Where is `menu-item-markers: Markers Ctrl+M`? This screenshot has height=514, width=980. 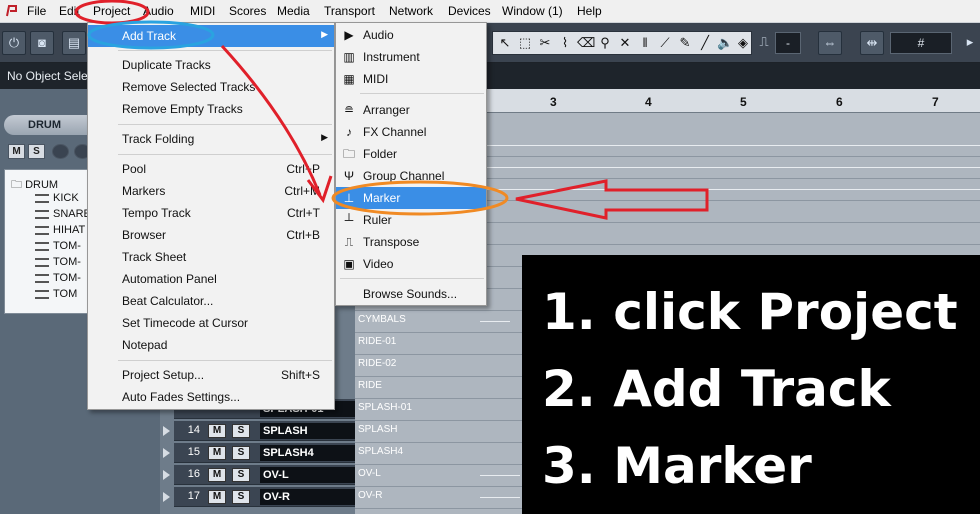 menu-item-markers: Markers Ctrl+M is located at coordinates (211, 191).